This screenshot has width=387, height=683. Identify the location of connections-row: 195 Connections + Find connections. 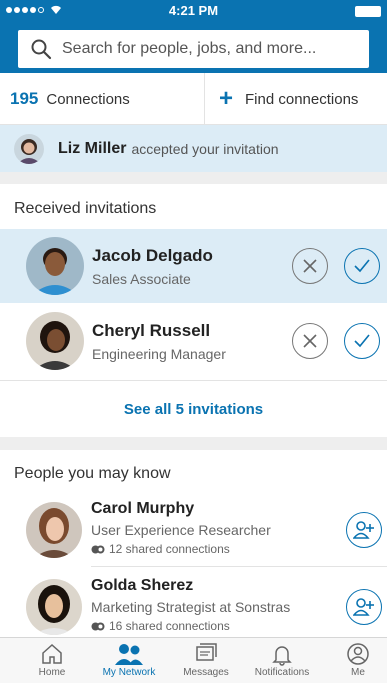
(193, 99).